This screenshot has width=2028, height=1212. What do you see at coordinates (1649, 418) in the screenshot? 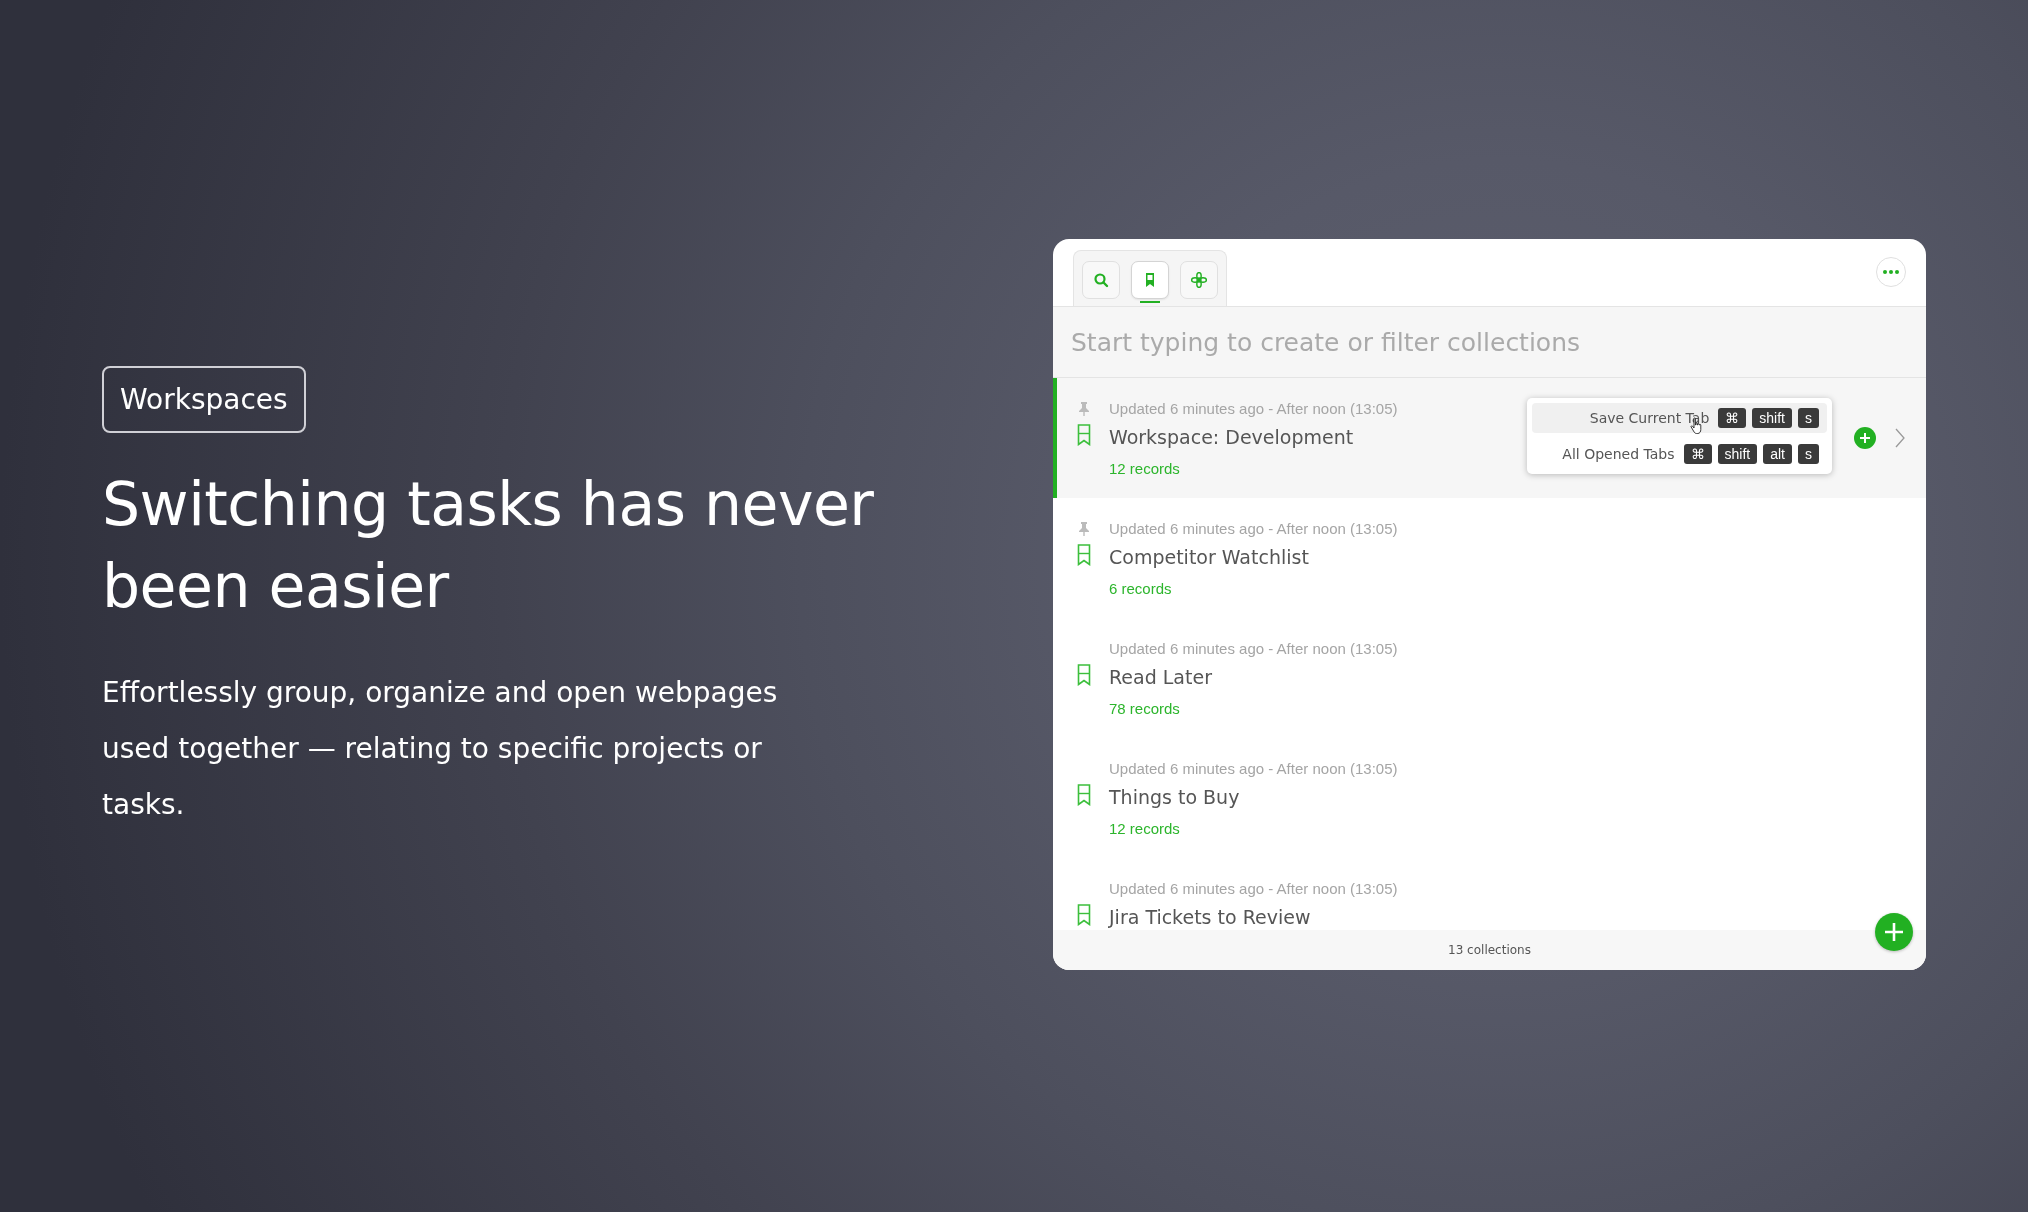
I see `menu-item-label: Save Current Tab` at bounding box center [1649, 418].